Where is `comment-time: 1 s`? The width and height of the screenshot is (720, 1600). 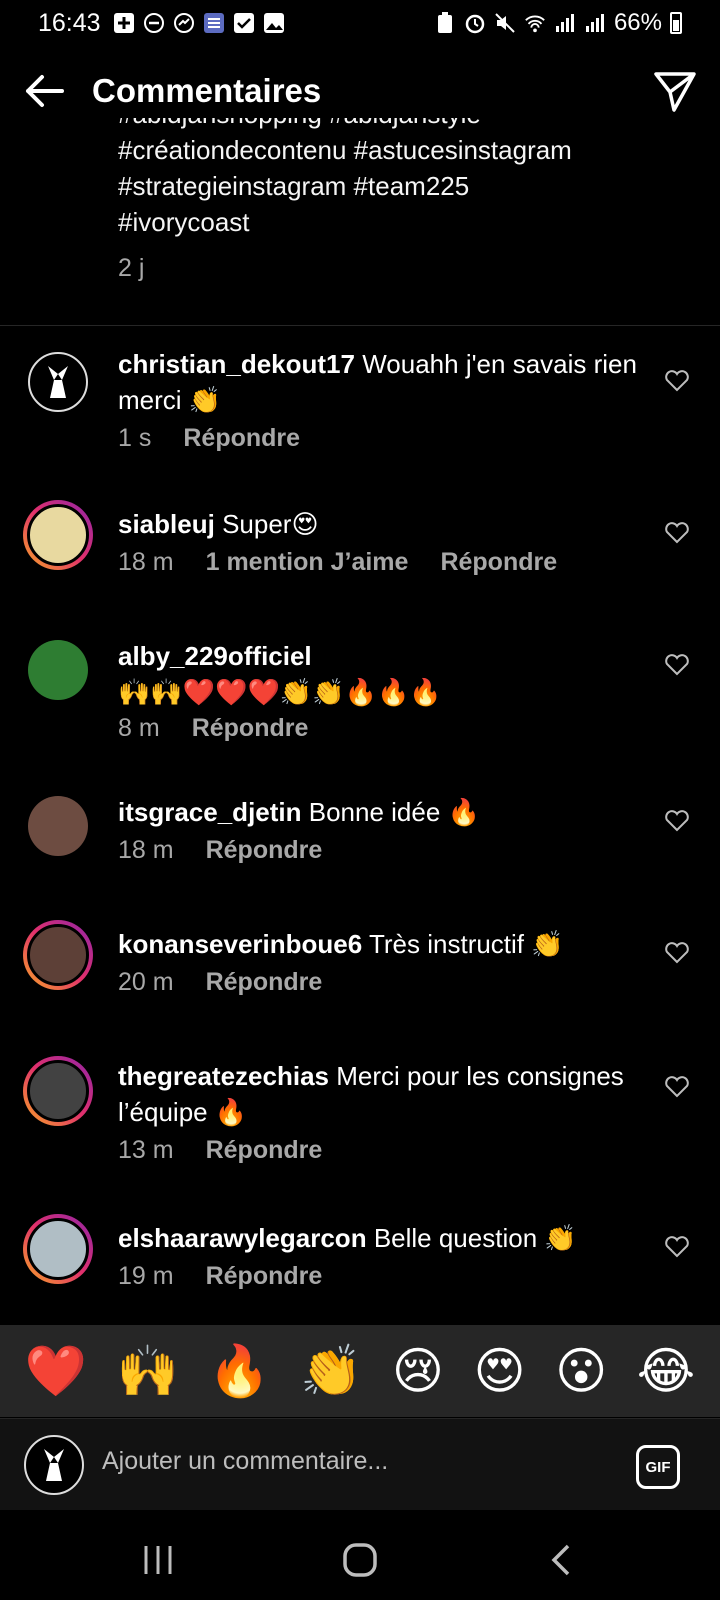
comment-time: 1 s is located at coordinates (135, 438).